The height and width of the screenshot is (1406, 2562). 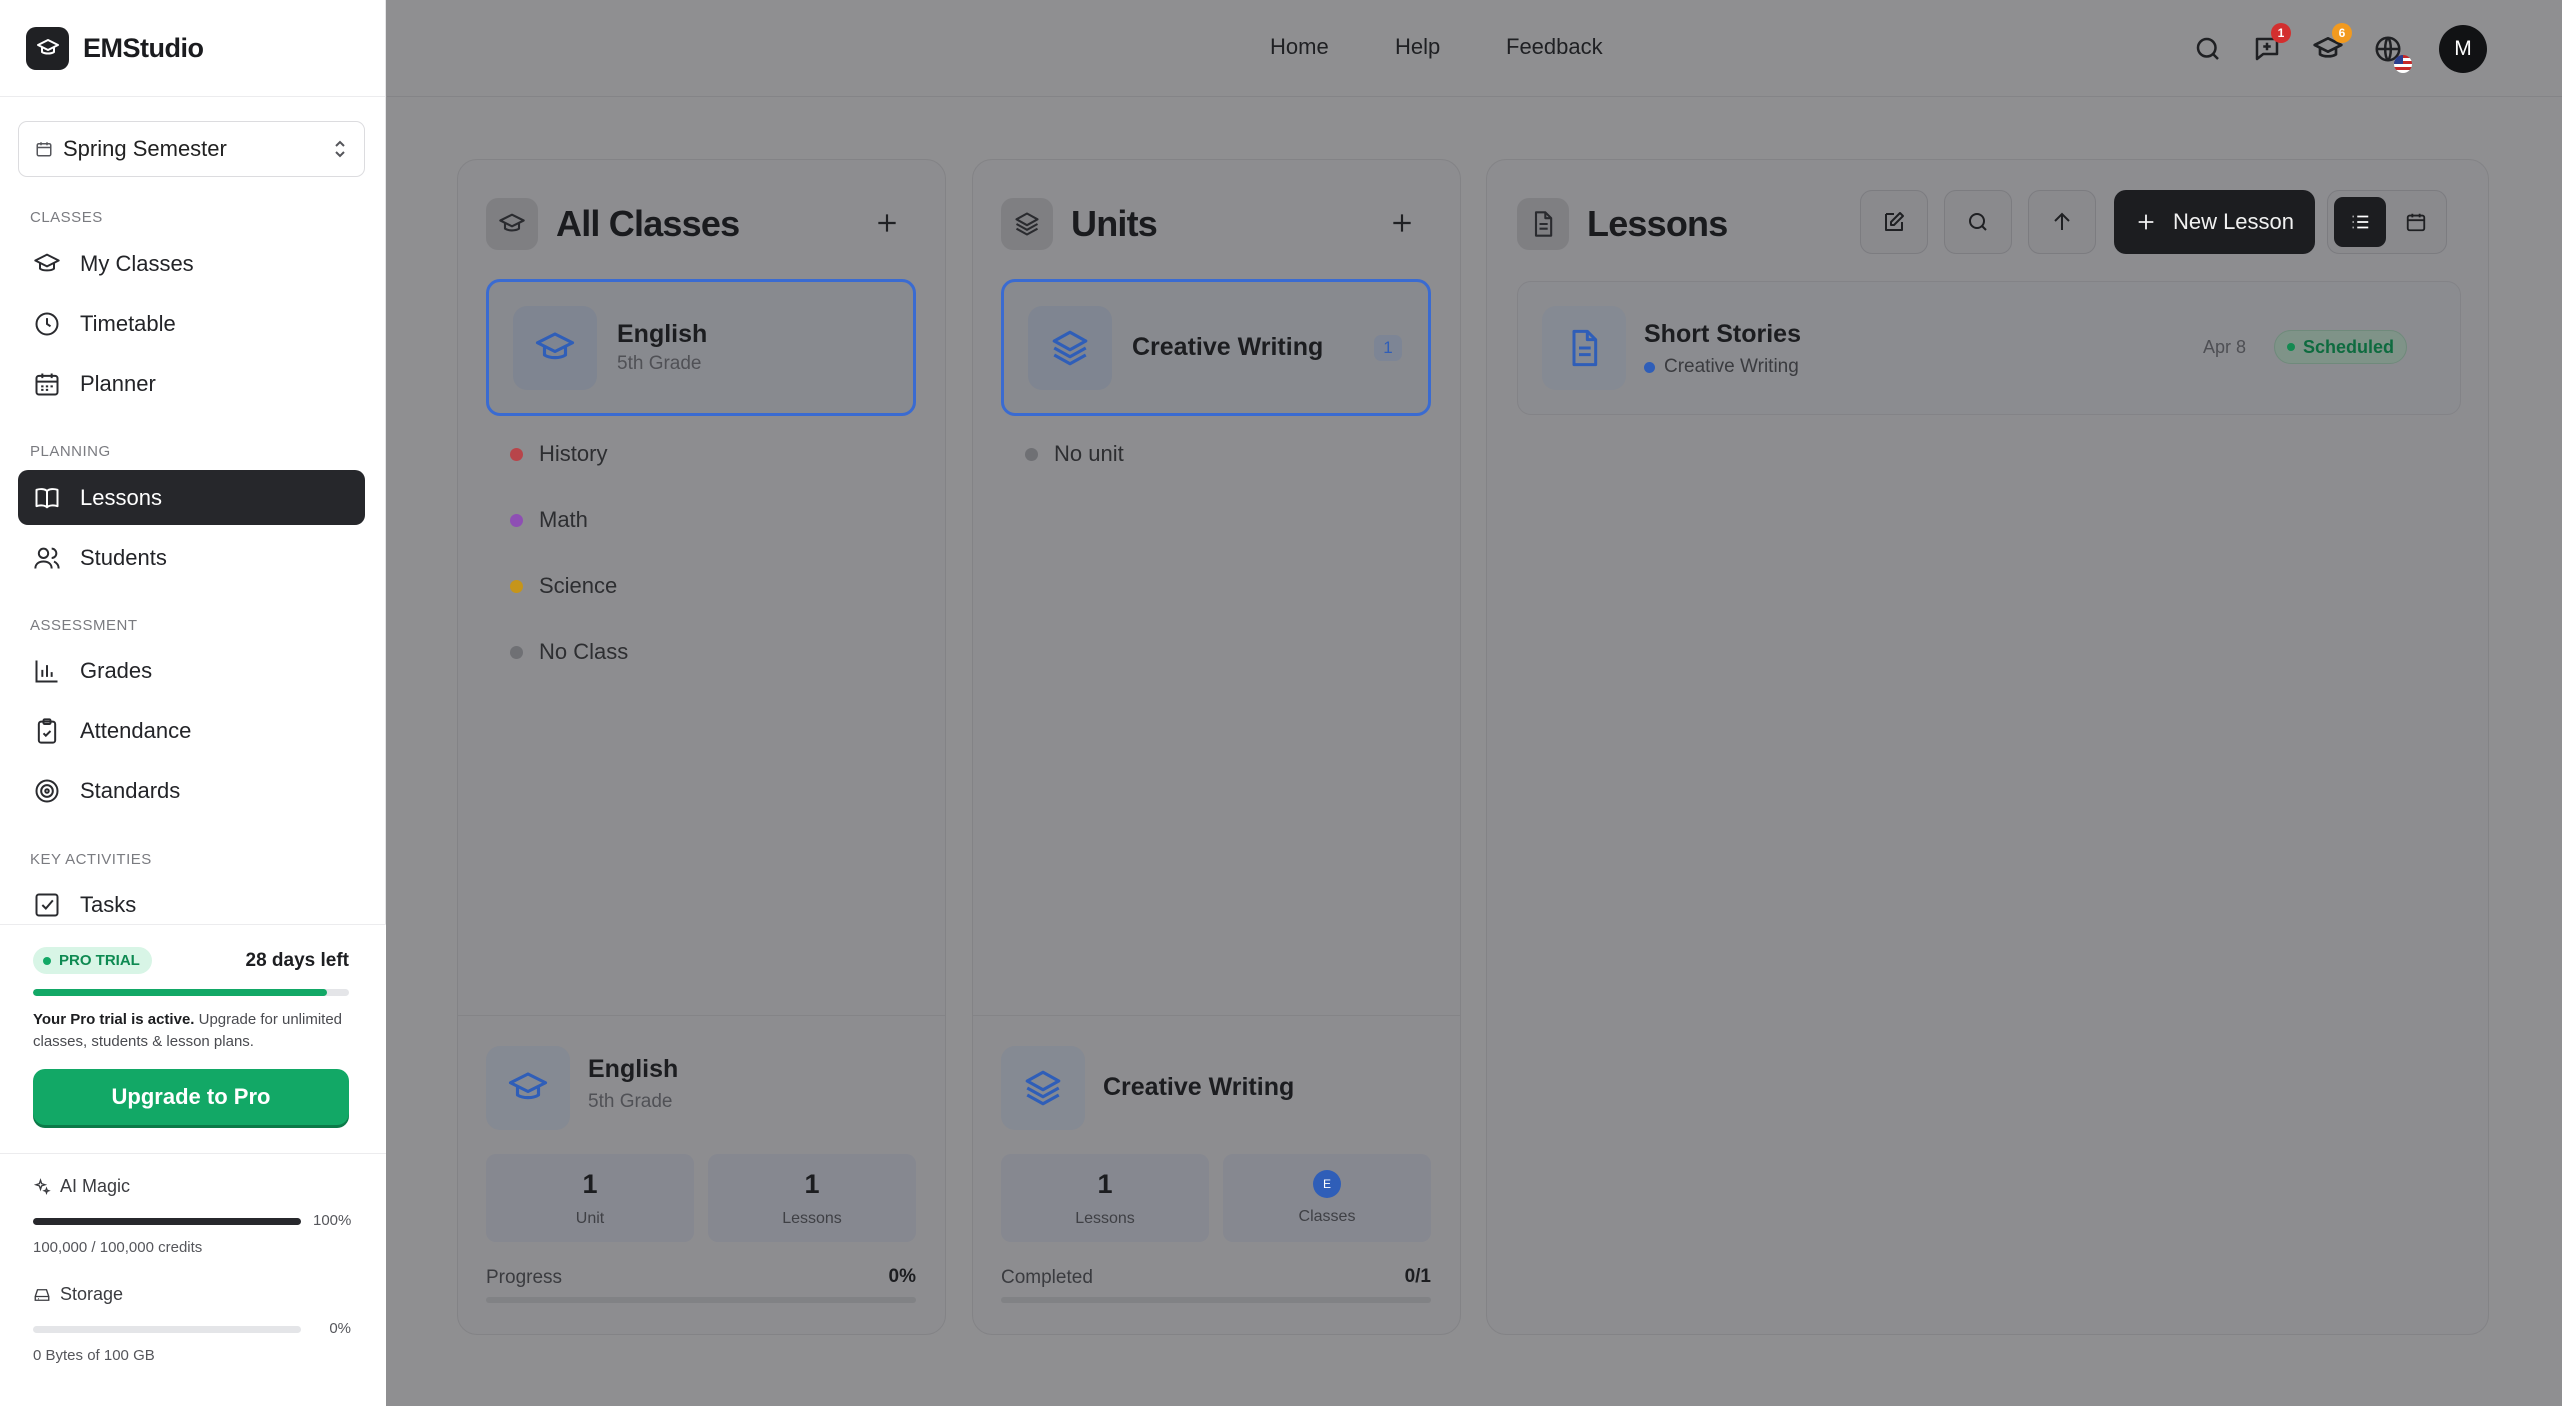 I want to click on sidebar-item-standards: Standards, so click(x=191, y=790).